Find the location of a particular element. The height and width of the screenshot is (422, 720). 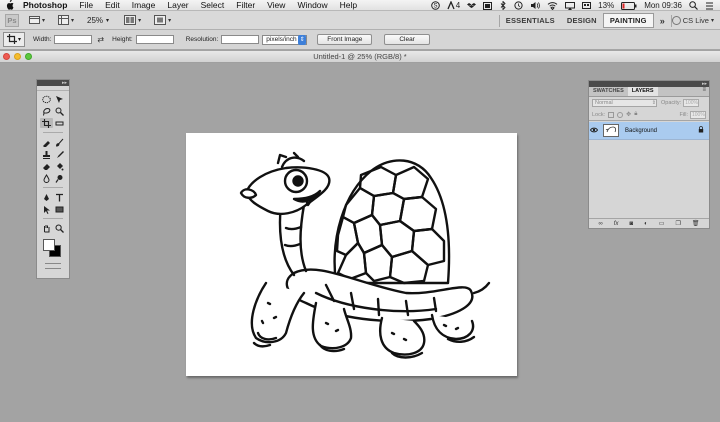

crop-tool-icon is located at coordinates (46, 123).